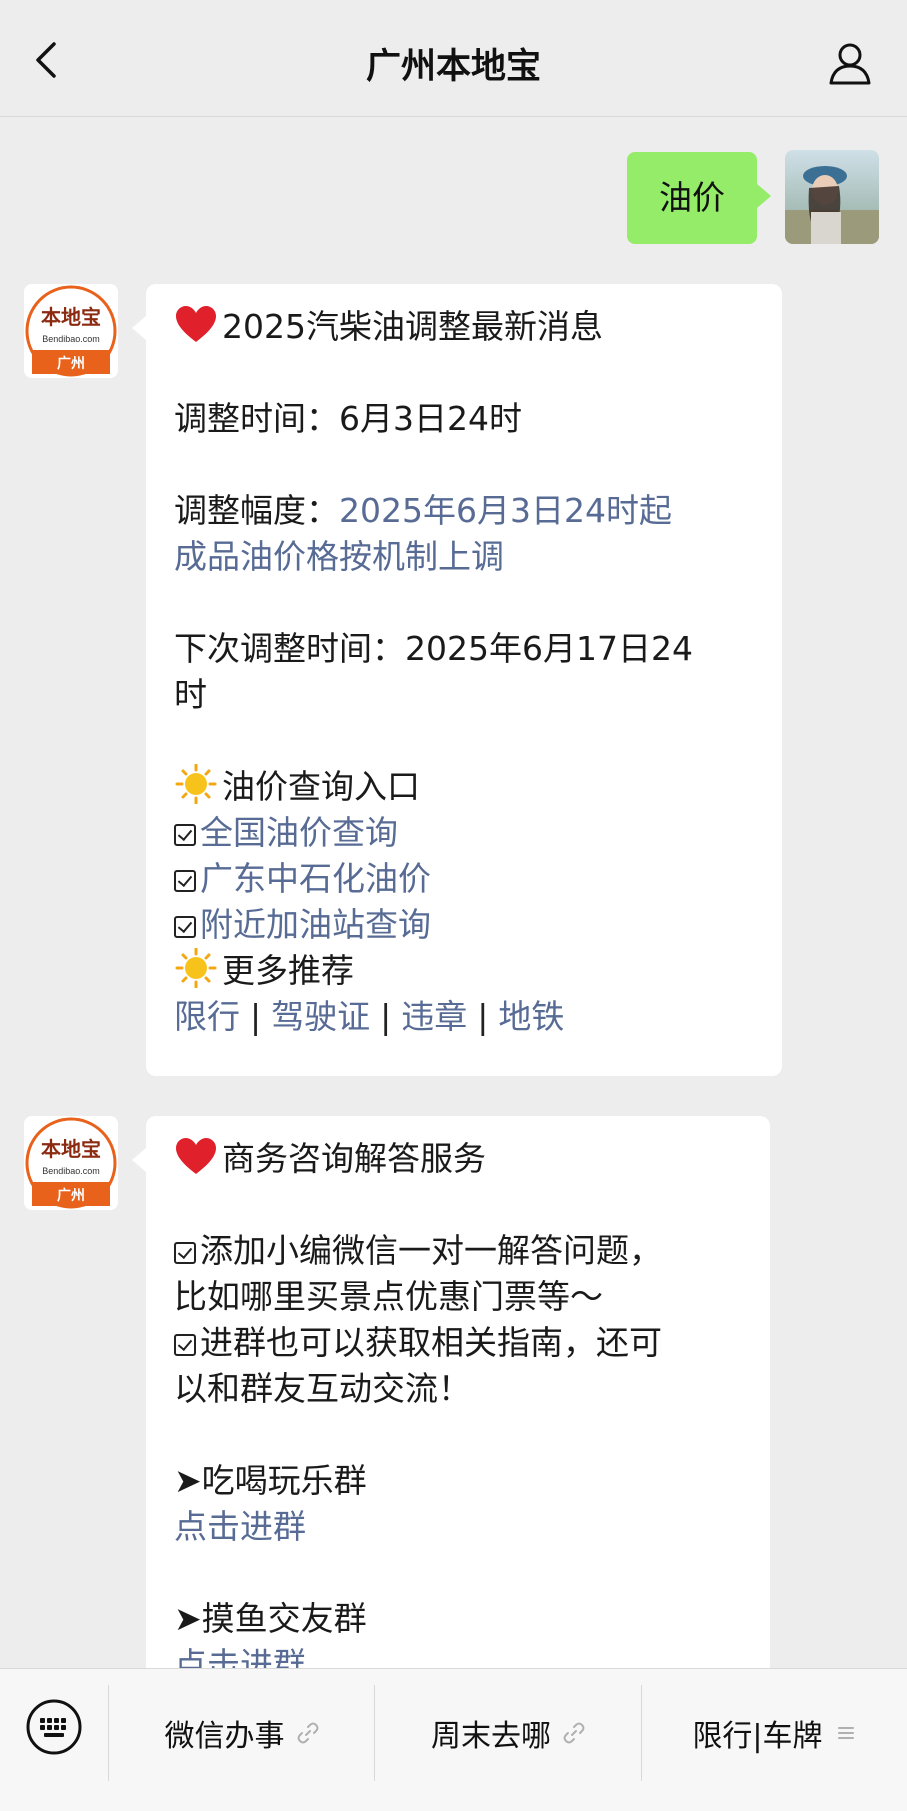 Image resolution: width=907 pixels, height=1811 pixels. What do you see at coordinates (354, 1158) in the screenshot?
I see `message-title: 商务咨询解答服务` at bounding box center [354, 1158].